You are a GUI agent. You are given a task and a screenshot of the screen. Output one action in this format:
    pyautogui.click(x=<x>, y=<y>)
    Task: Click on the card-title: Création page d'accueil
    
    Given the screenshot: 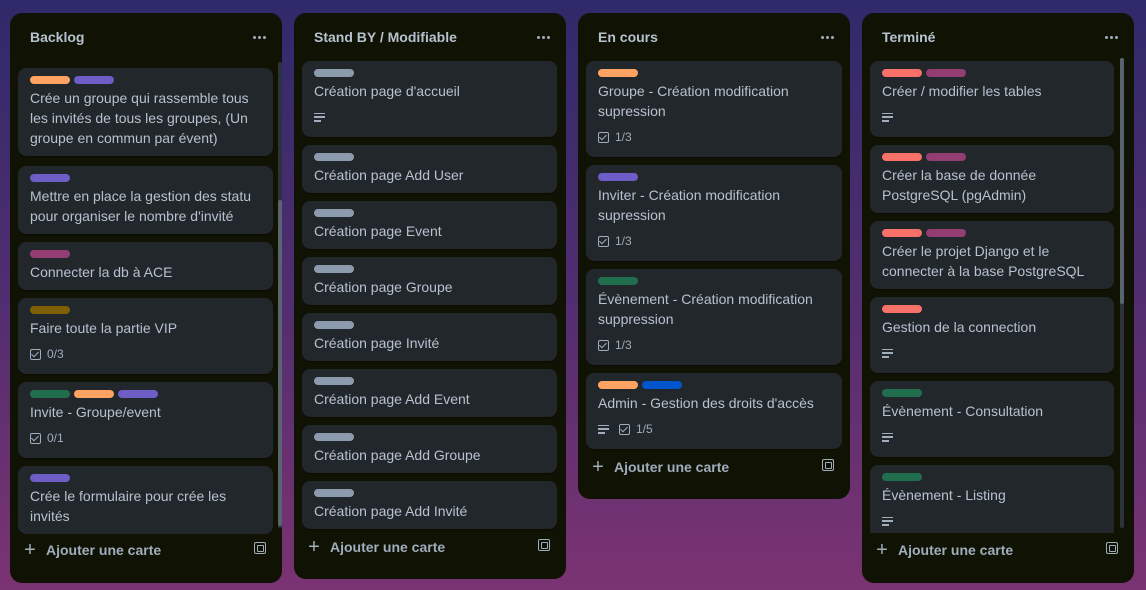 What is the action you would take?
    pyautogui.click(x=387, y=91)
    